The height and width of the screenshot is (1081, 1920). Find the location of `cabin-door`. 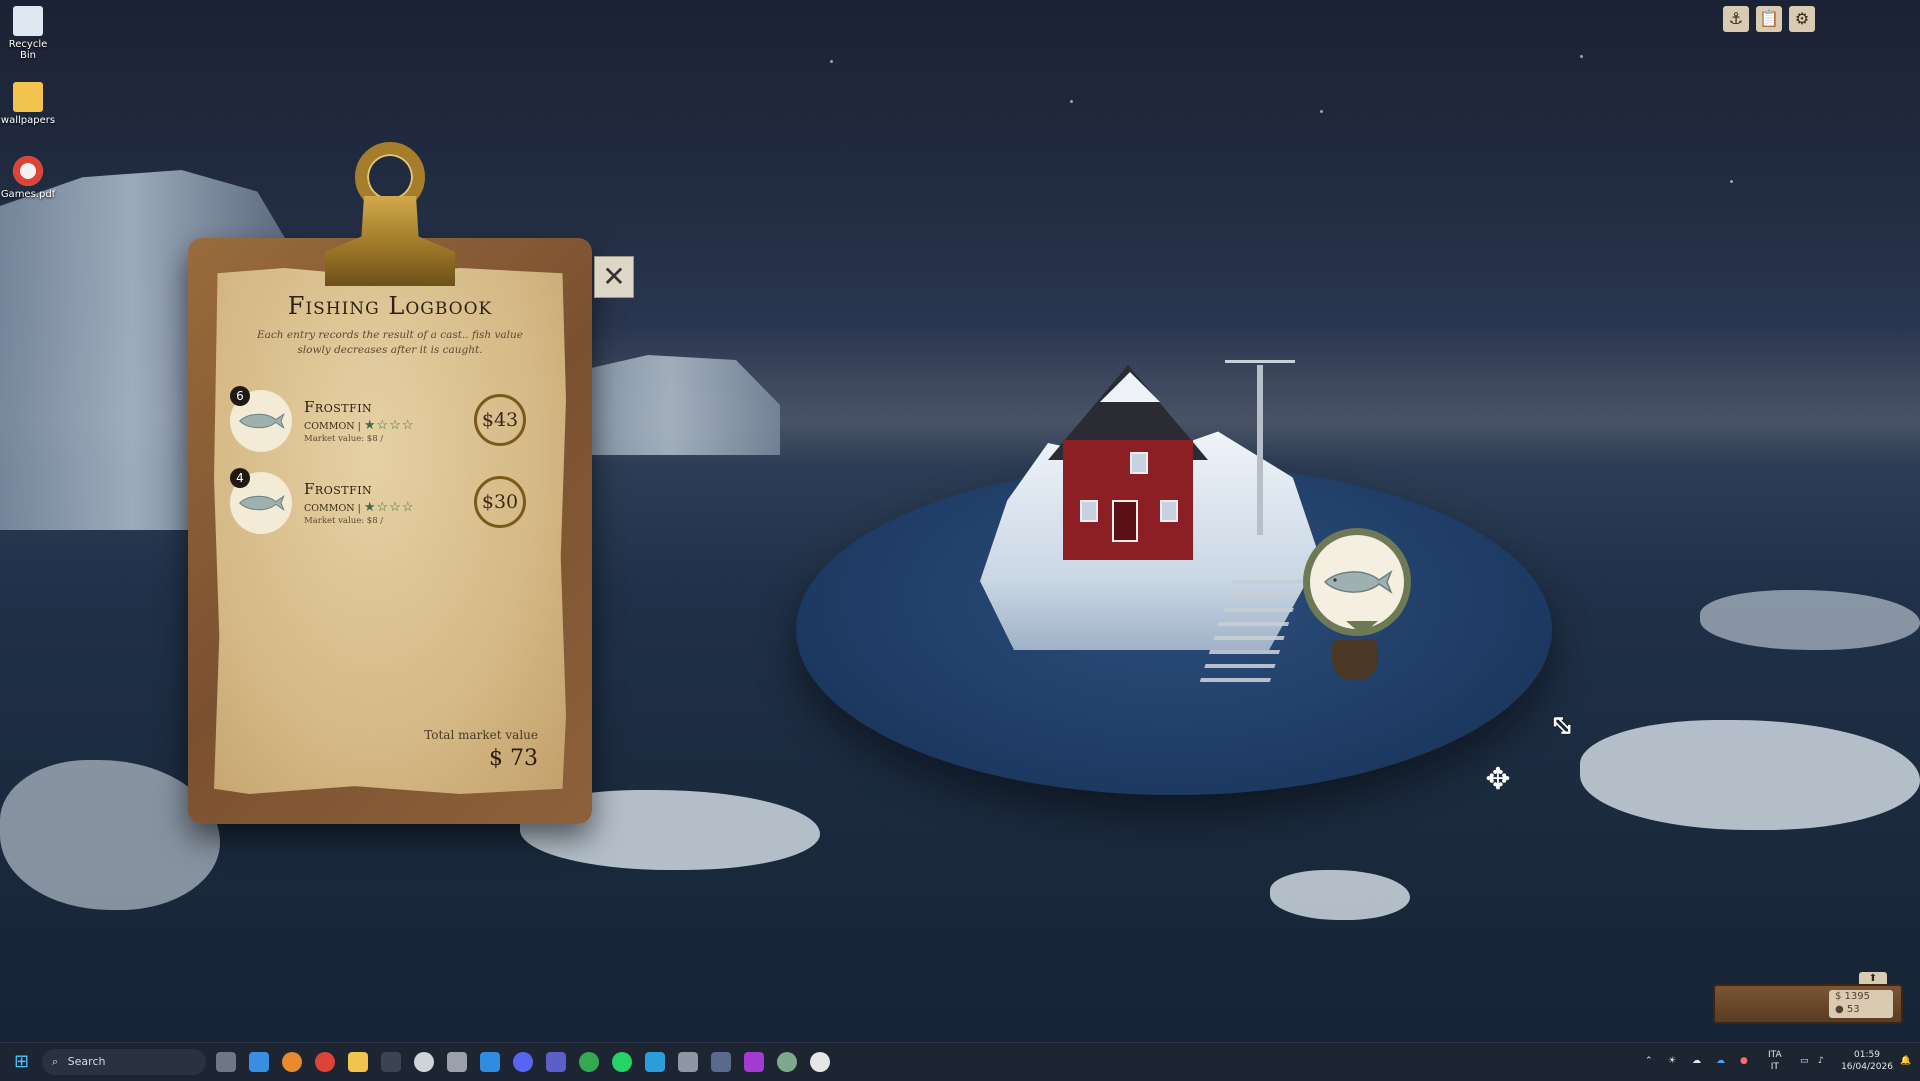

cabin-door is located at coordinates (1125, 521).